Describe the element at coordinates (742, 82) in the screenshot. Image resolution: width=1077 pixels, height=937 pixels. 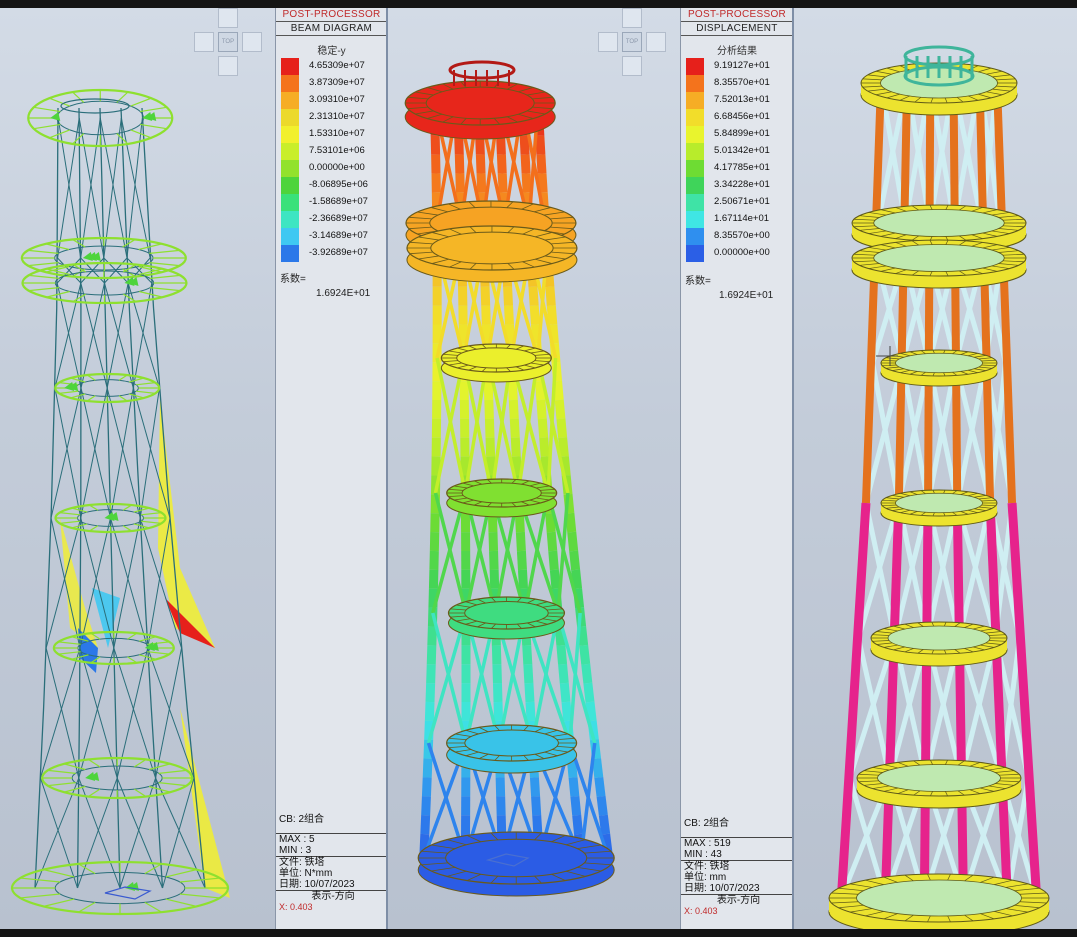
I see `legend-value: 8.35570e+01` at that location.